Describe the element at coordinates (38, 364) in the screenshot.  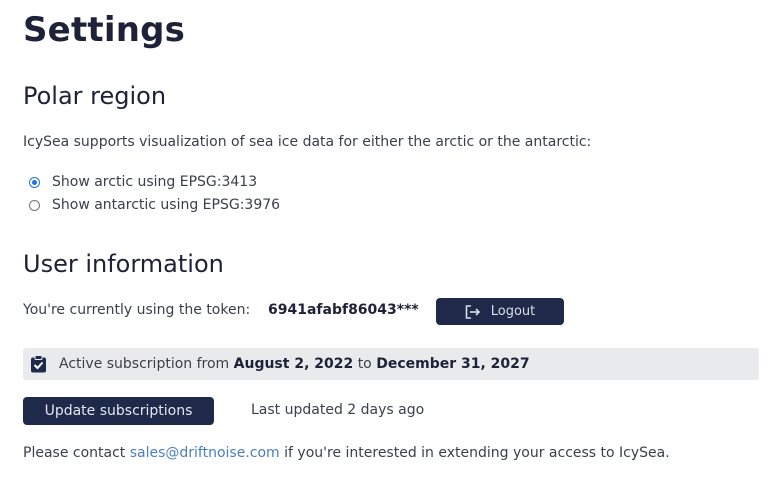
I see `clipboard-check-icon` at that location.